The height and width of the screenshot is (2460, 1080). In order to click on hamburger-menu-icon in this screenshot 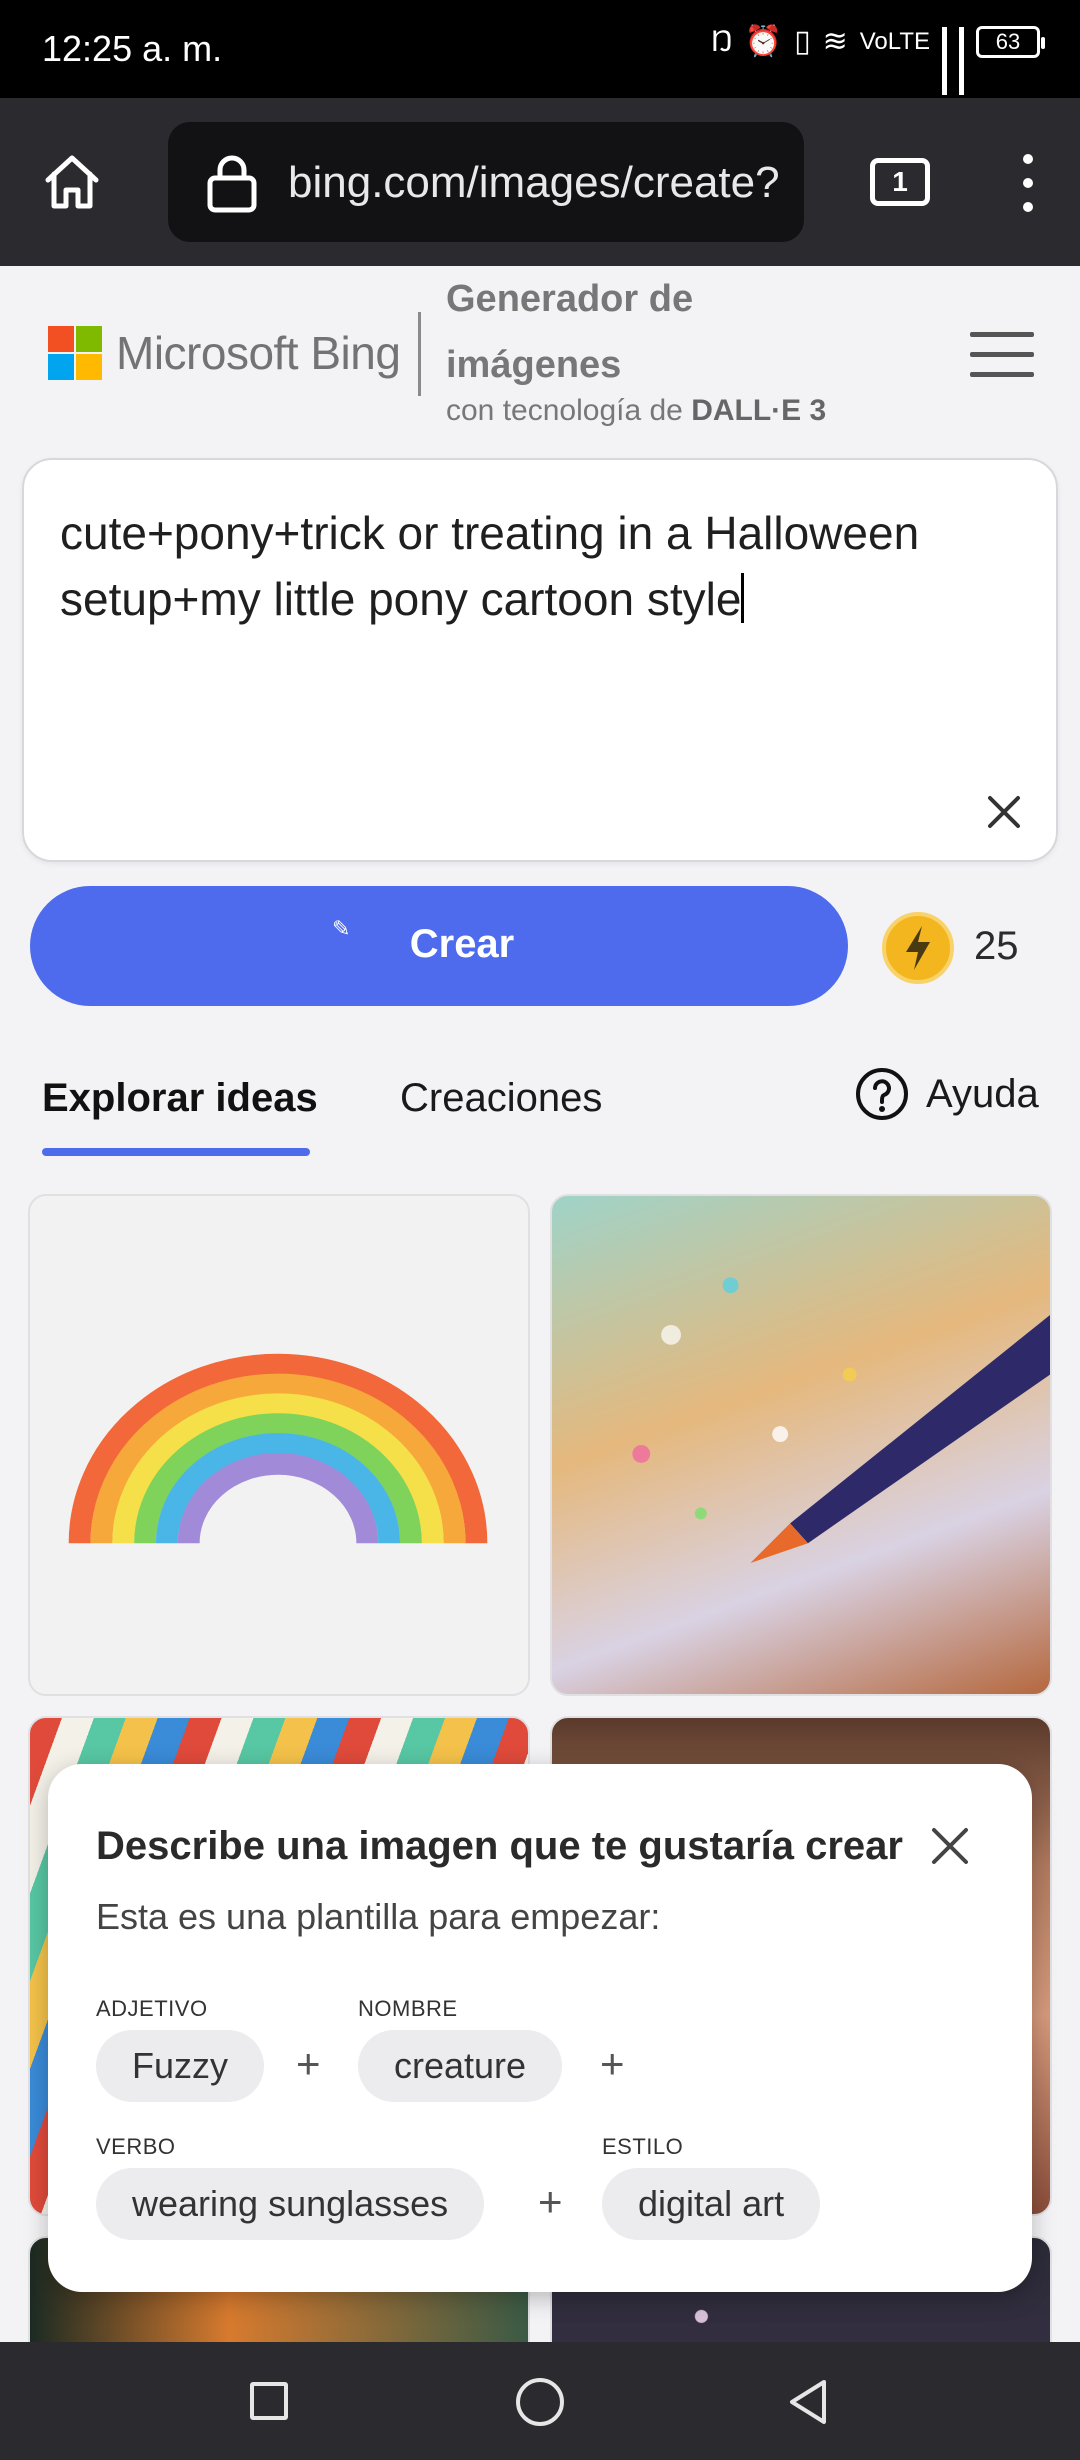, I will do `click(1002, 354)`.